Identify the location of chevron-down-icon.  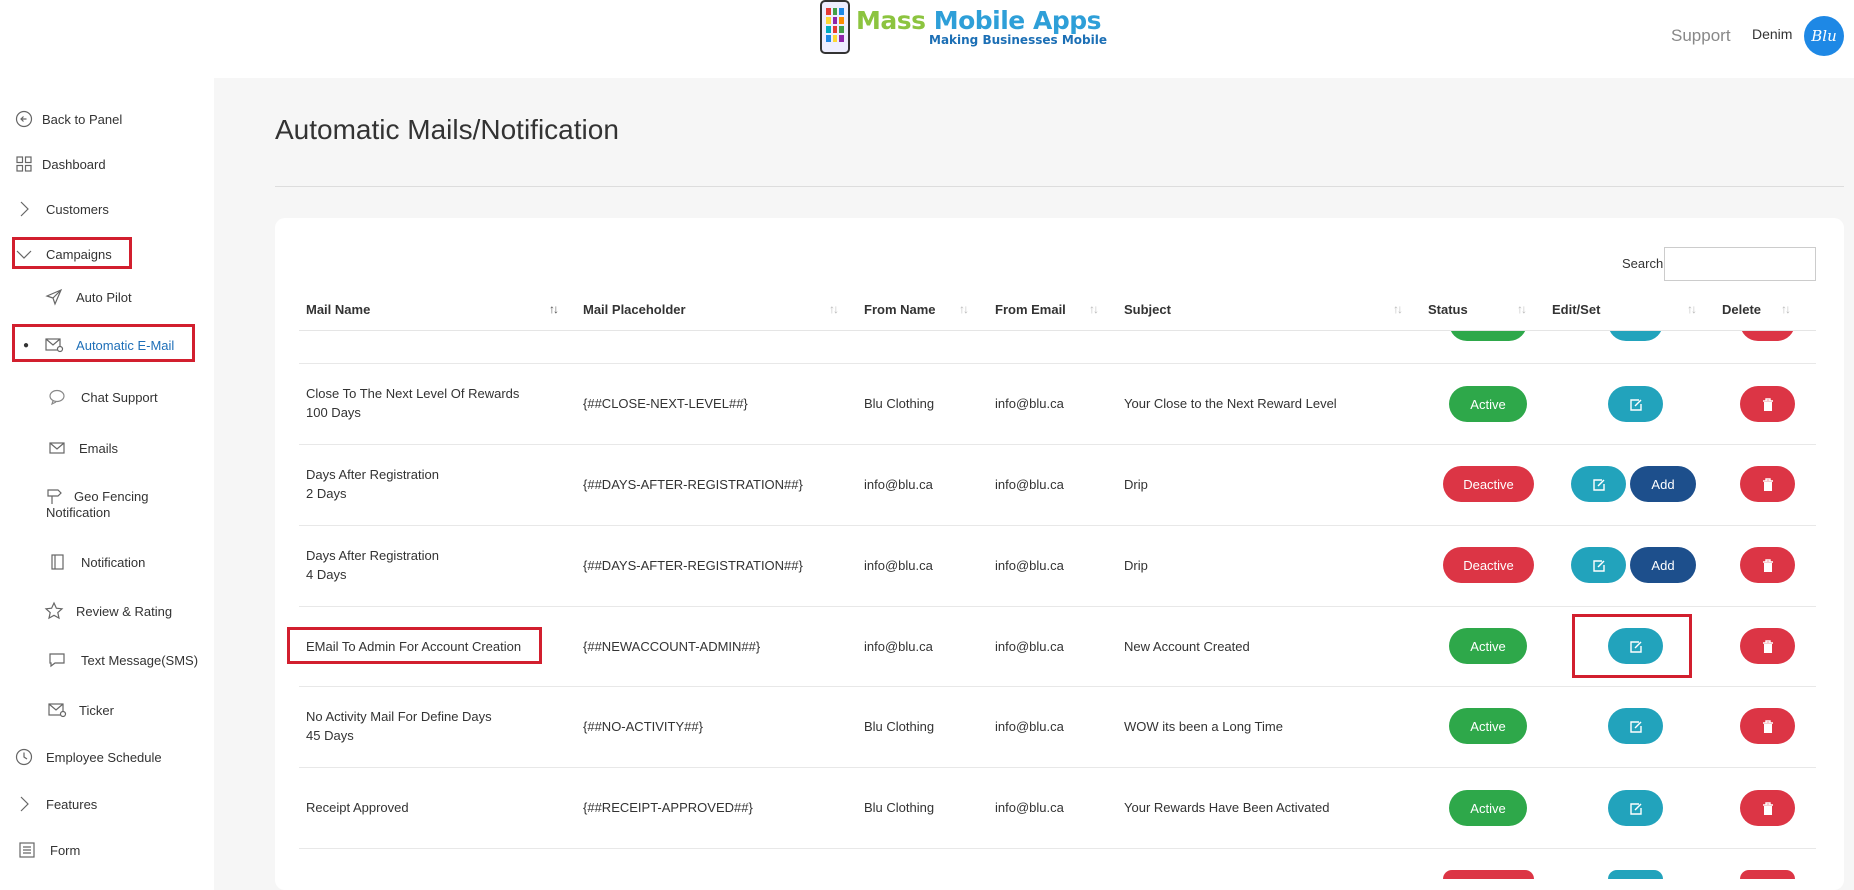
(24, 254).